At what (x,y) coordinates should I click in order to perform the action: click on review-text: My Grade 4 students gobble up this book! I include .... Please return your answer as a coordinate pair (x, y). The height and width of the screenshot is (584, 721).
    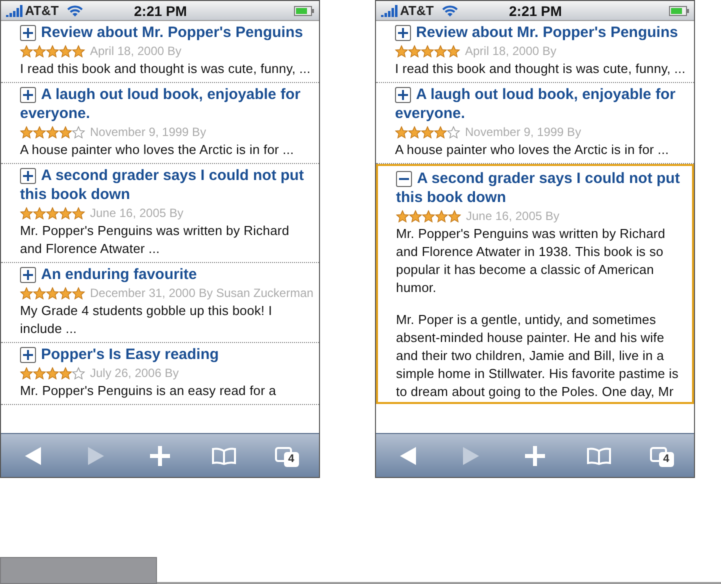
    Looking at the image, I should click on (147, 320).